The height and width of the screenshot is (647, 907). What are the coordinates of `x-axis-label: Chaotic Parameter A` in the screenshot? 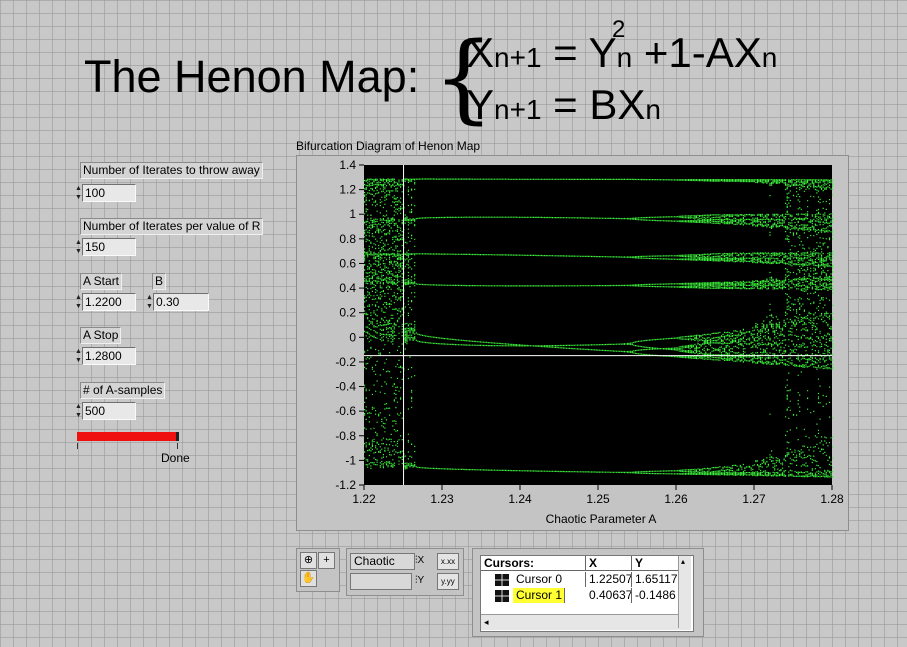 It's located at (601, 519).